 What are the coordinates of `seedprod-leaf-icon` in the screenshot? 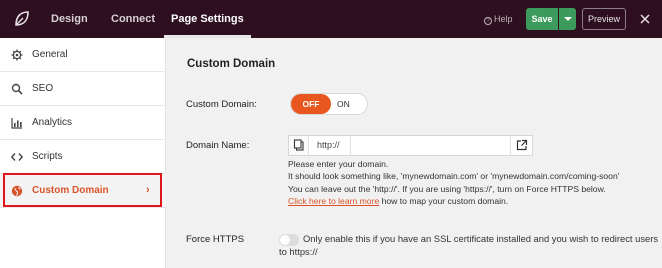 It's located at (22, 19).